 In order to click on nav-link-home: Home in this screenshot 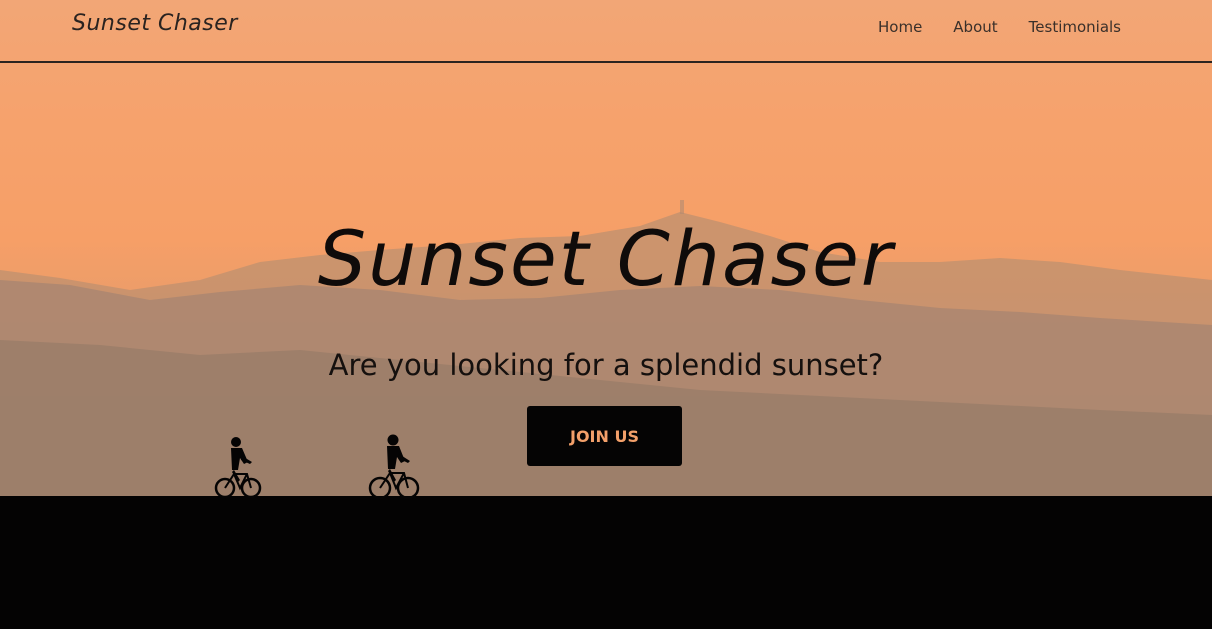, I will do `click(900, 27)`.